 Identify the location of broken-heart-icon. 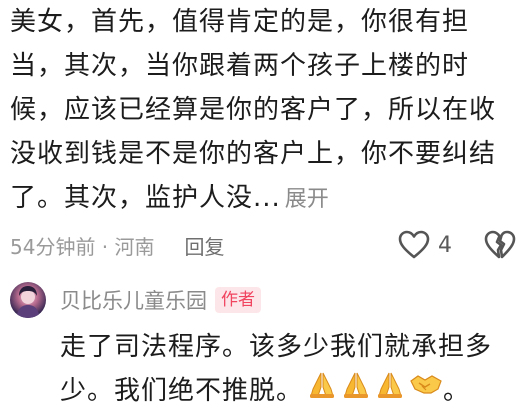
(500, 245).